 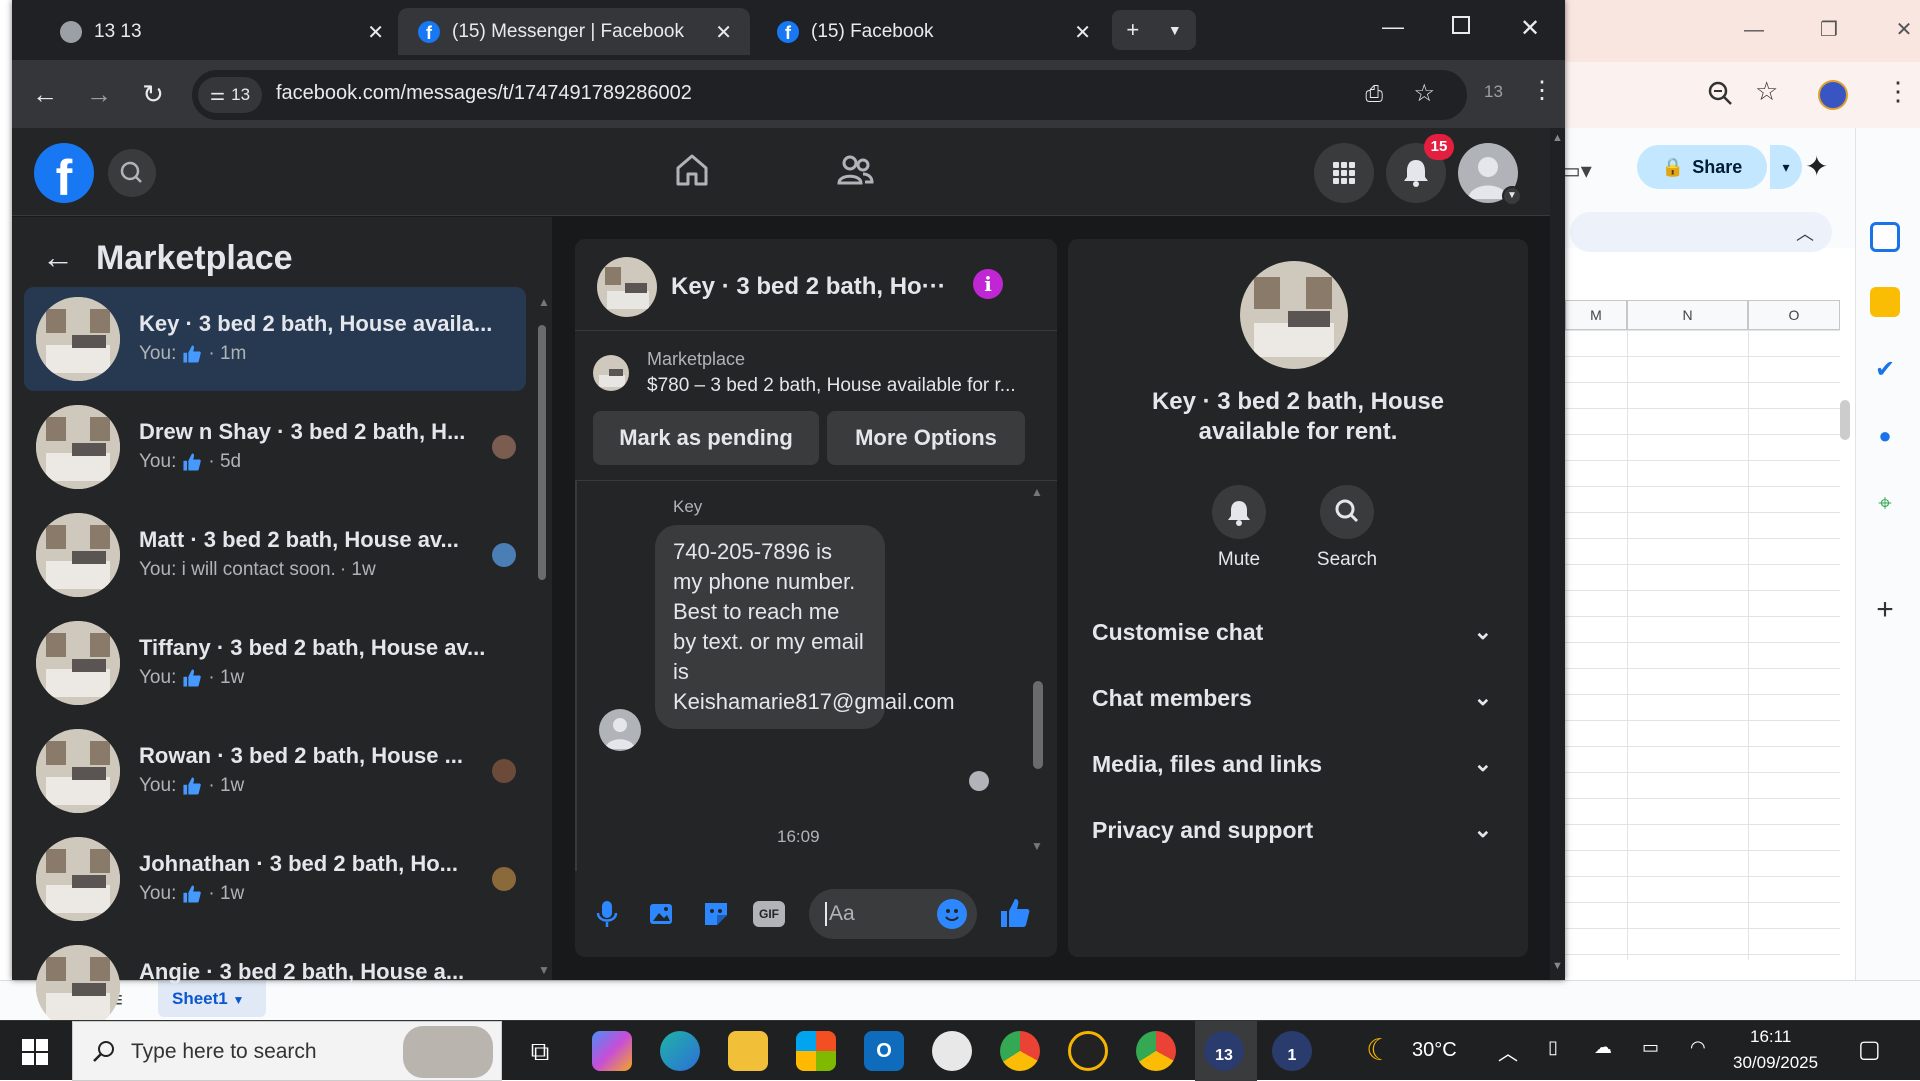 What do you see at coordinates (1493, 92) in the screenshot?
I see `extensions-badge: 13` at bounding box center [1493, 92].